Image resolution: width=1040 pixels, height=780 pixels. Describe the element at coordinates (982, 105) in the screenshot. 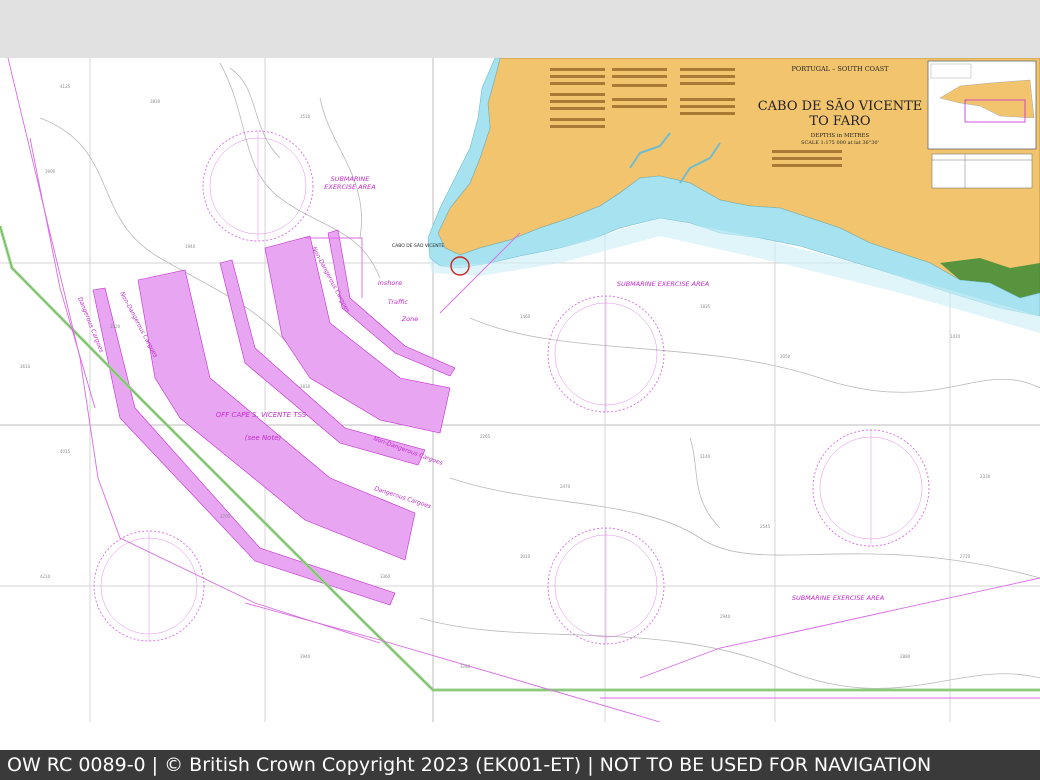

I see `inset-map` at that location.